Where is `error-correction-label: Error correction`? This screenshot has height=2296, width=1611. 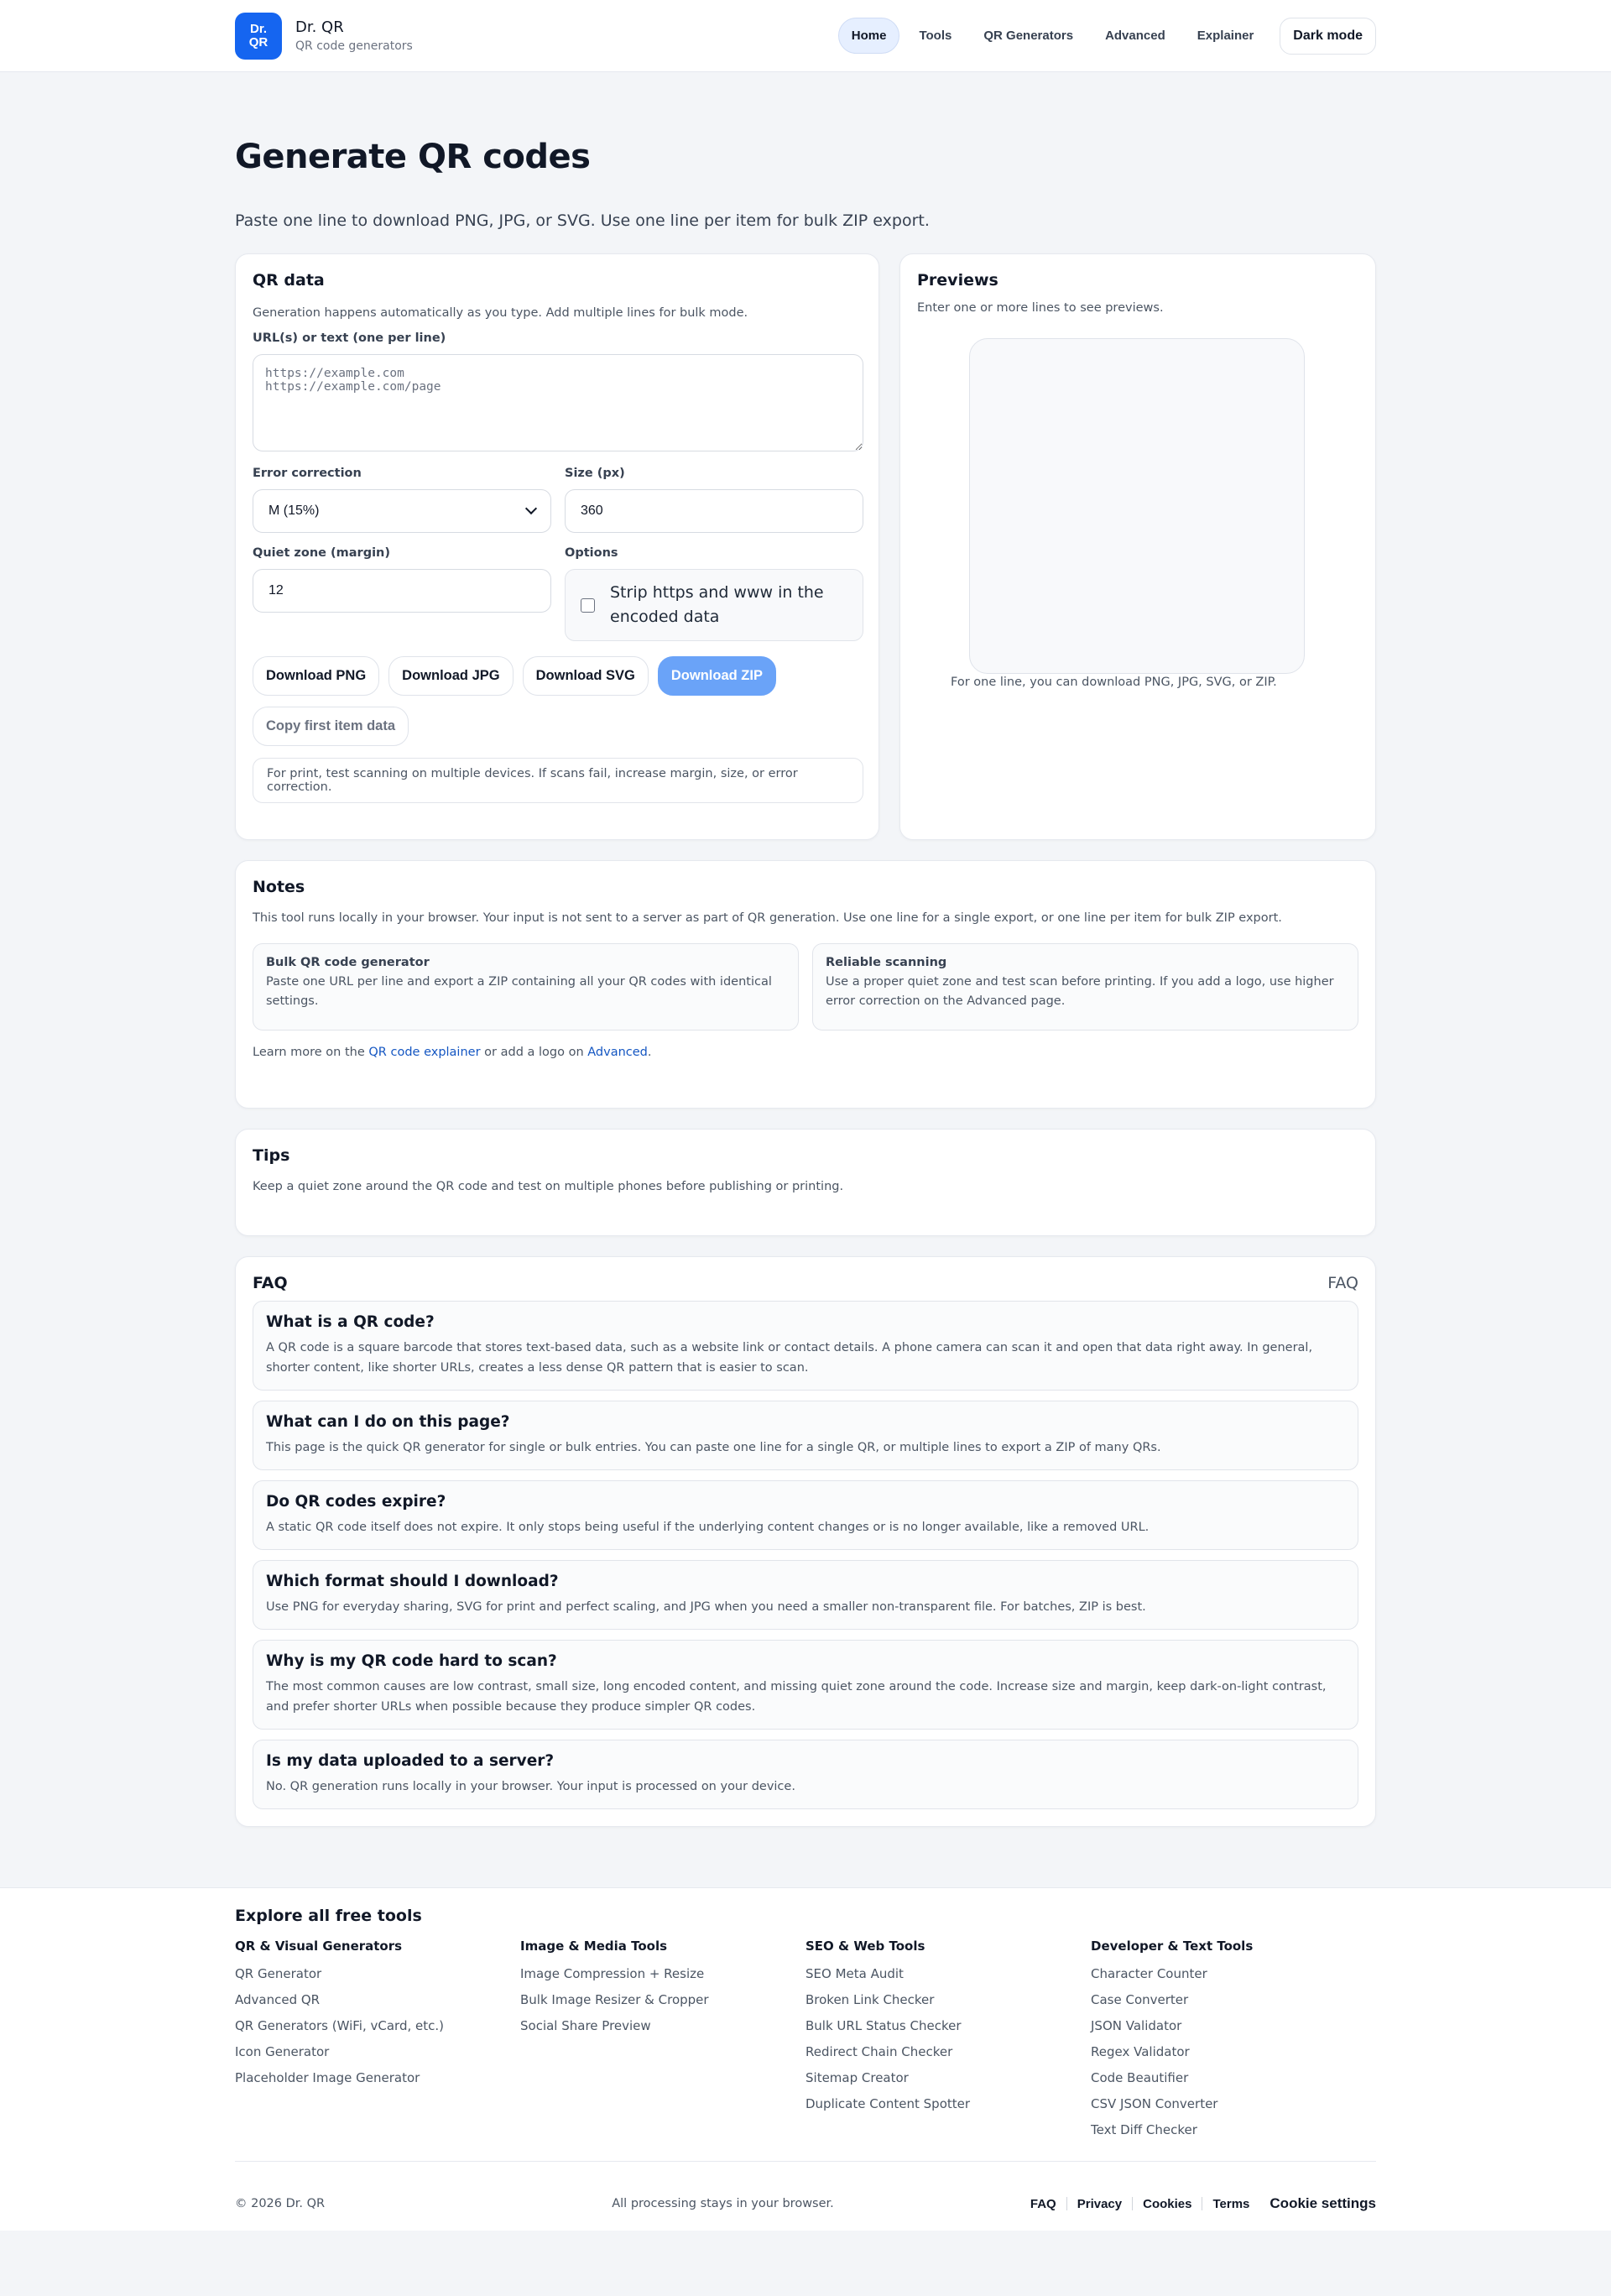
error-correction-label: Error correction is located at coordinates (308, 473).